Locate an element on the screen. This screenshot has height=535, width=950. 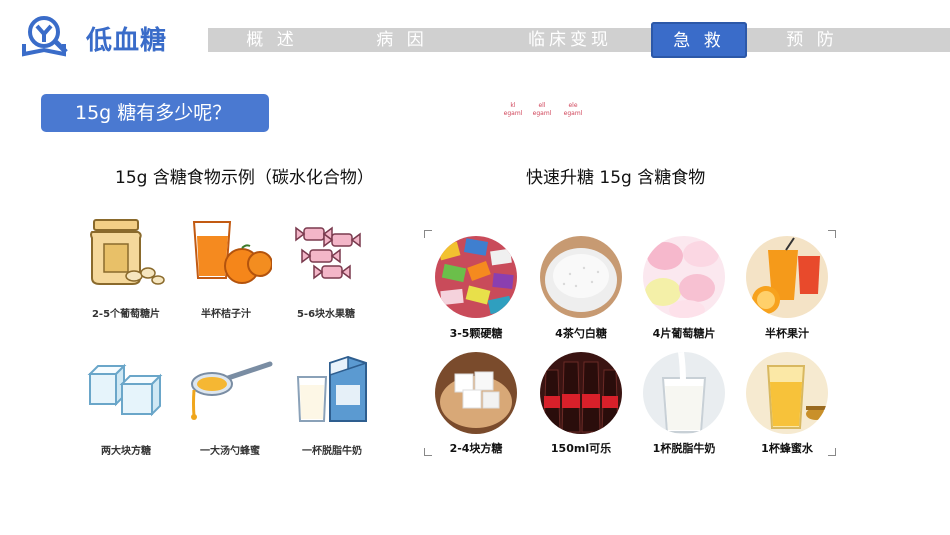
tiny-label: kl egaml is located at coordinates (513, 109).